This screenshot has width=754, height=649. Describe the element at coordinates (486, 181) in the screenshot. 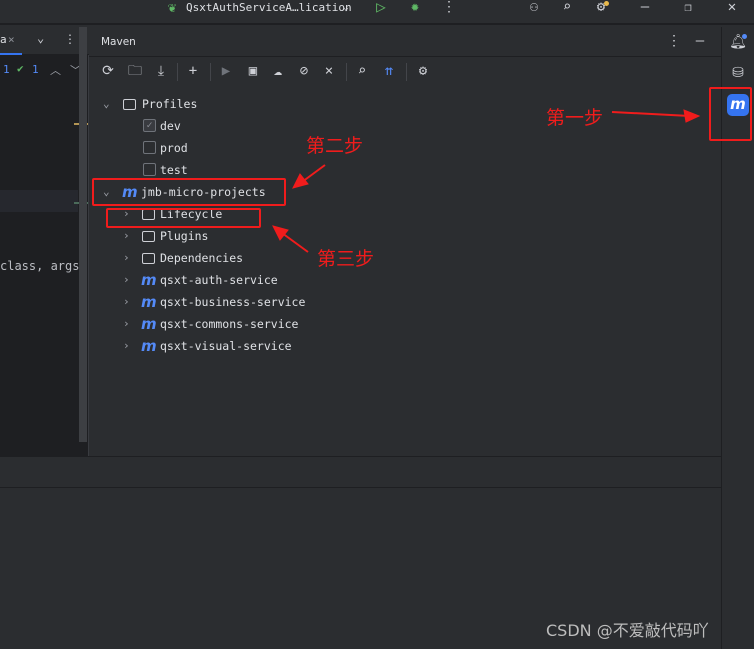

I see `annotation-arrows` at that location.